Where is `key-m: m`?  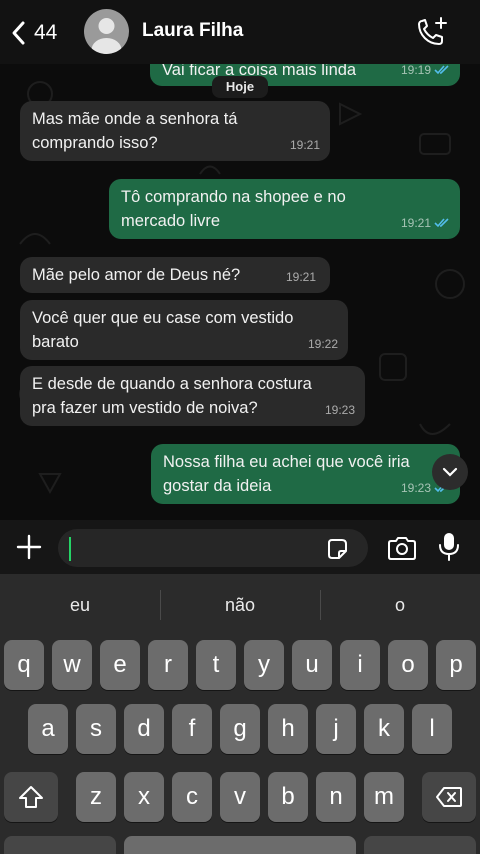 key-m: m is located at coordinates (384, 797).